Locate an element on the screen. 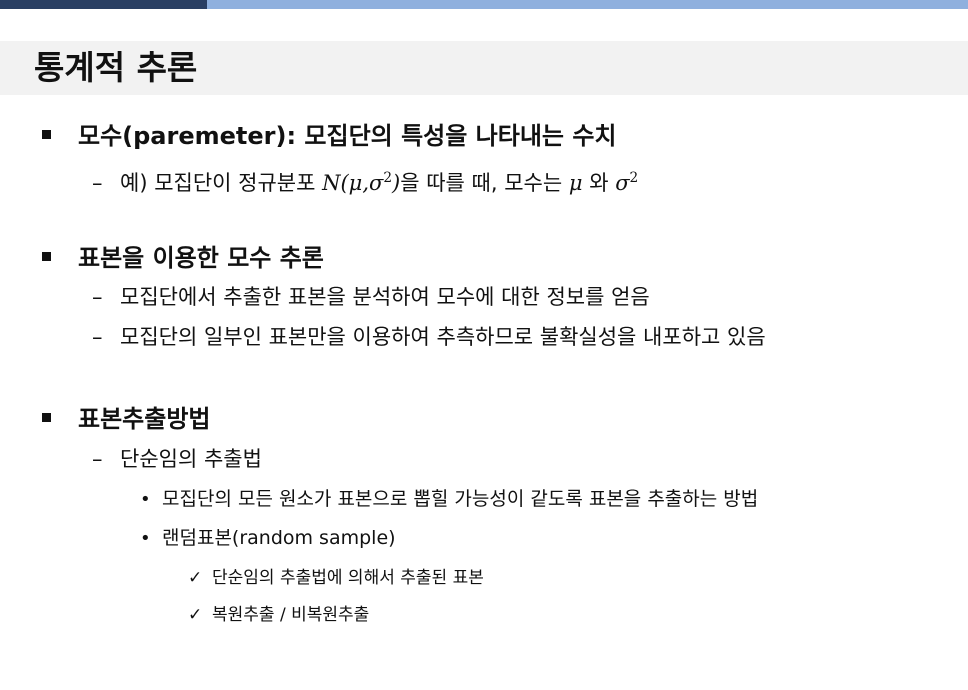 The height and width of the screenshot is (690, 968). example-prefix: 예) 모집단이 정규분포 is located at coordinates (221, 183).